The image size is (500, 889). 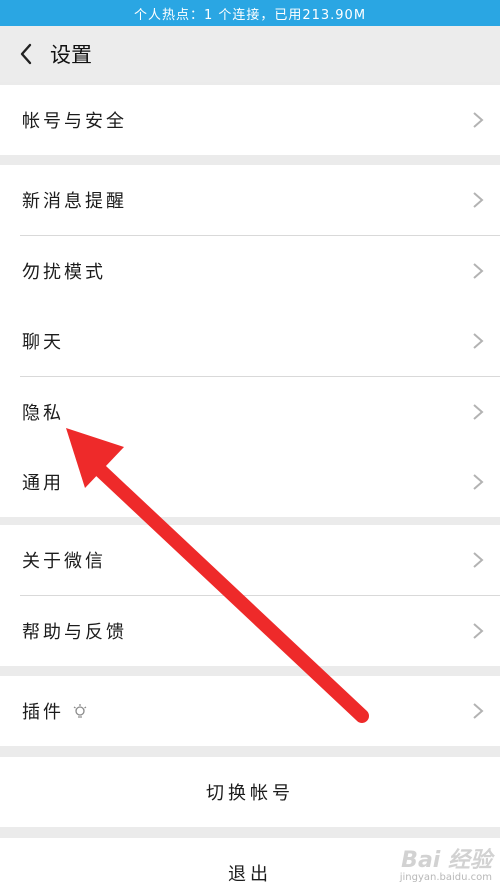 What do you see at coordinates (64, 272) in the screenshot?
I see `settings-item-label: 勿扰模式` at bounding box center [64, 272].